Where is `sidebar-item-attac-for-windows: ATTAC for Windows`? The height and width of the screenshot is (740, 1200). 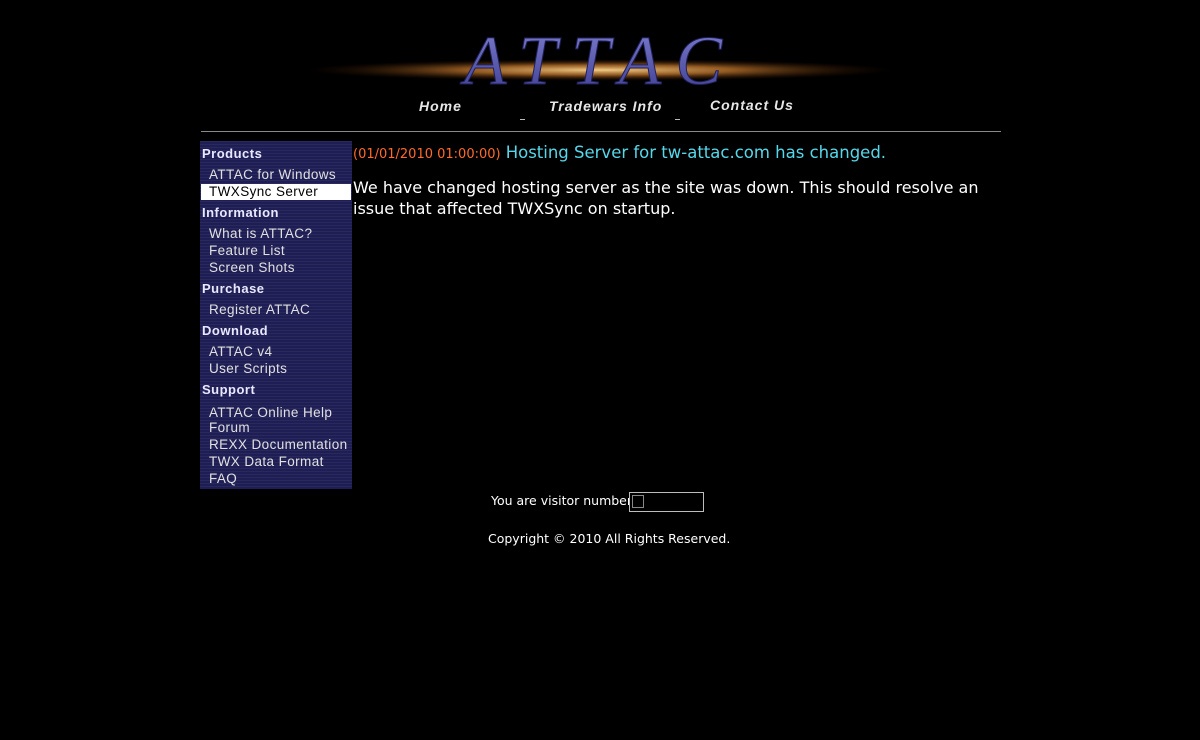 sidebar-item-attac-for-windows: ATTAC for Windows is located at coordinates (272, 174).